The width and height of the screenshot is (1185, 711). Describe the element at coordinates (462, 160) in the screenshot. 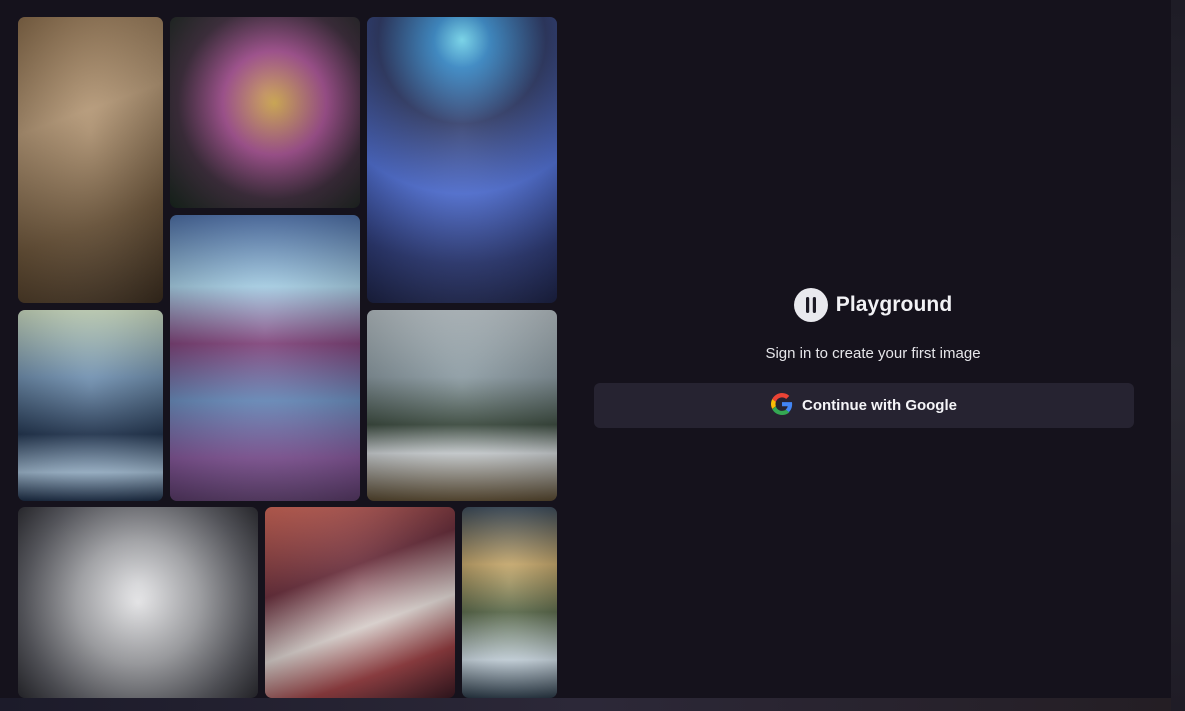

I see `gallery-image-blue-girl` at that location.